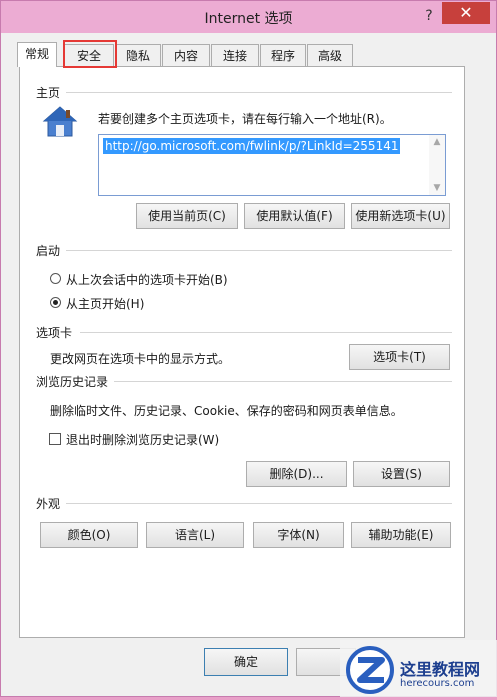 This screenshot has height=700, width=497. Describe the element at coordinates (330, 55) in the screenshot. I see `tab-advanced: 高级` at that location.